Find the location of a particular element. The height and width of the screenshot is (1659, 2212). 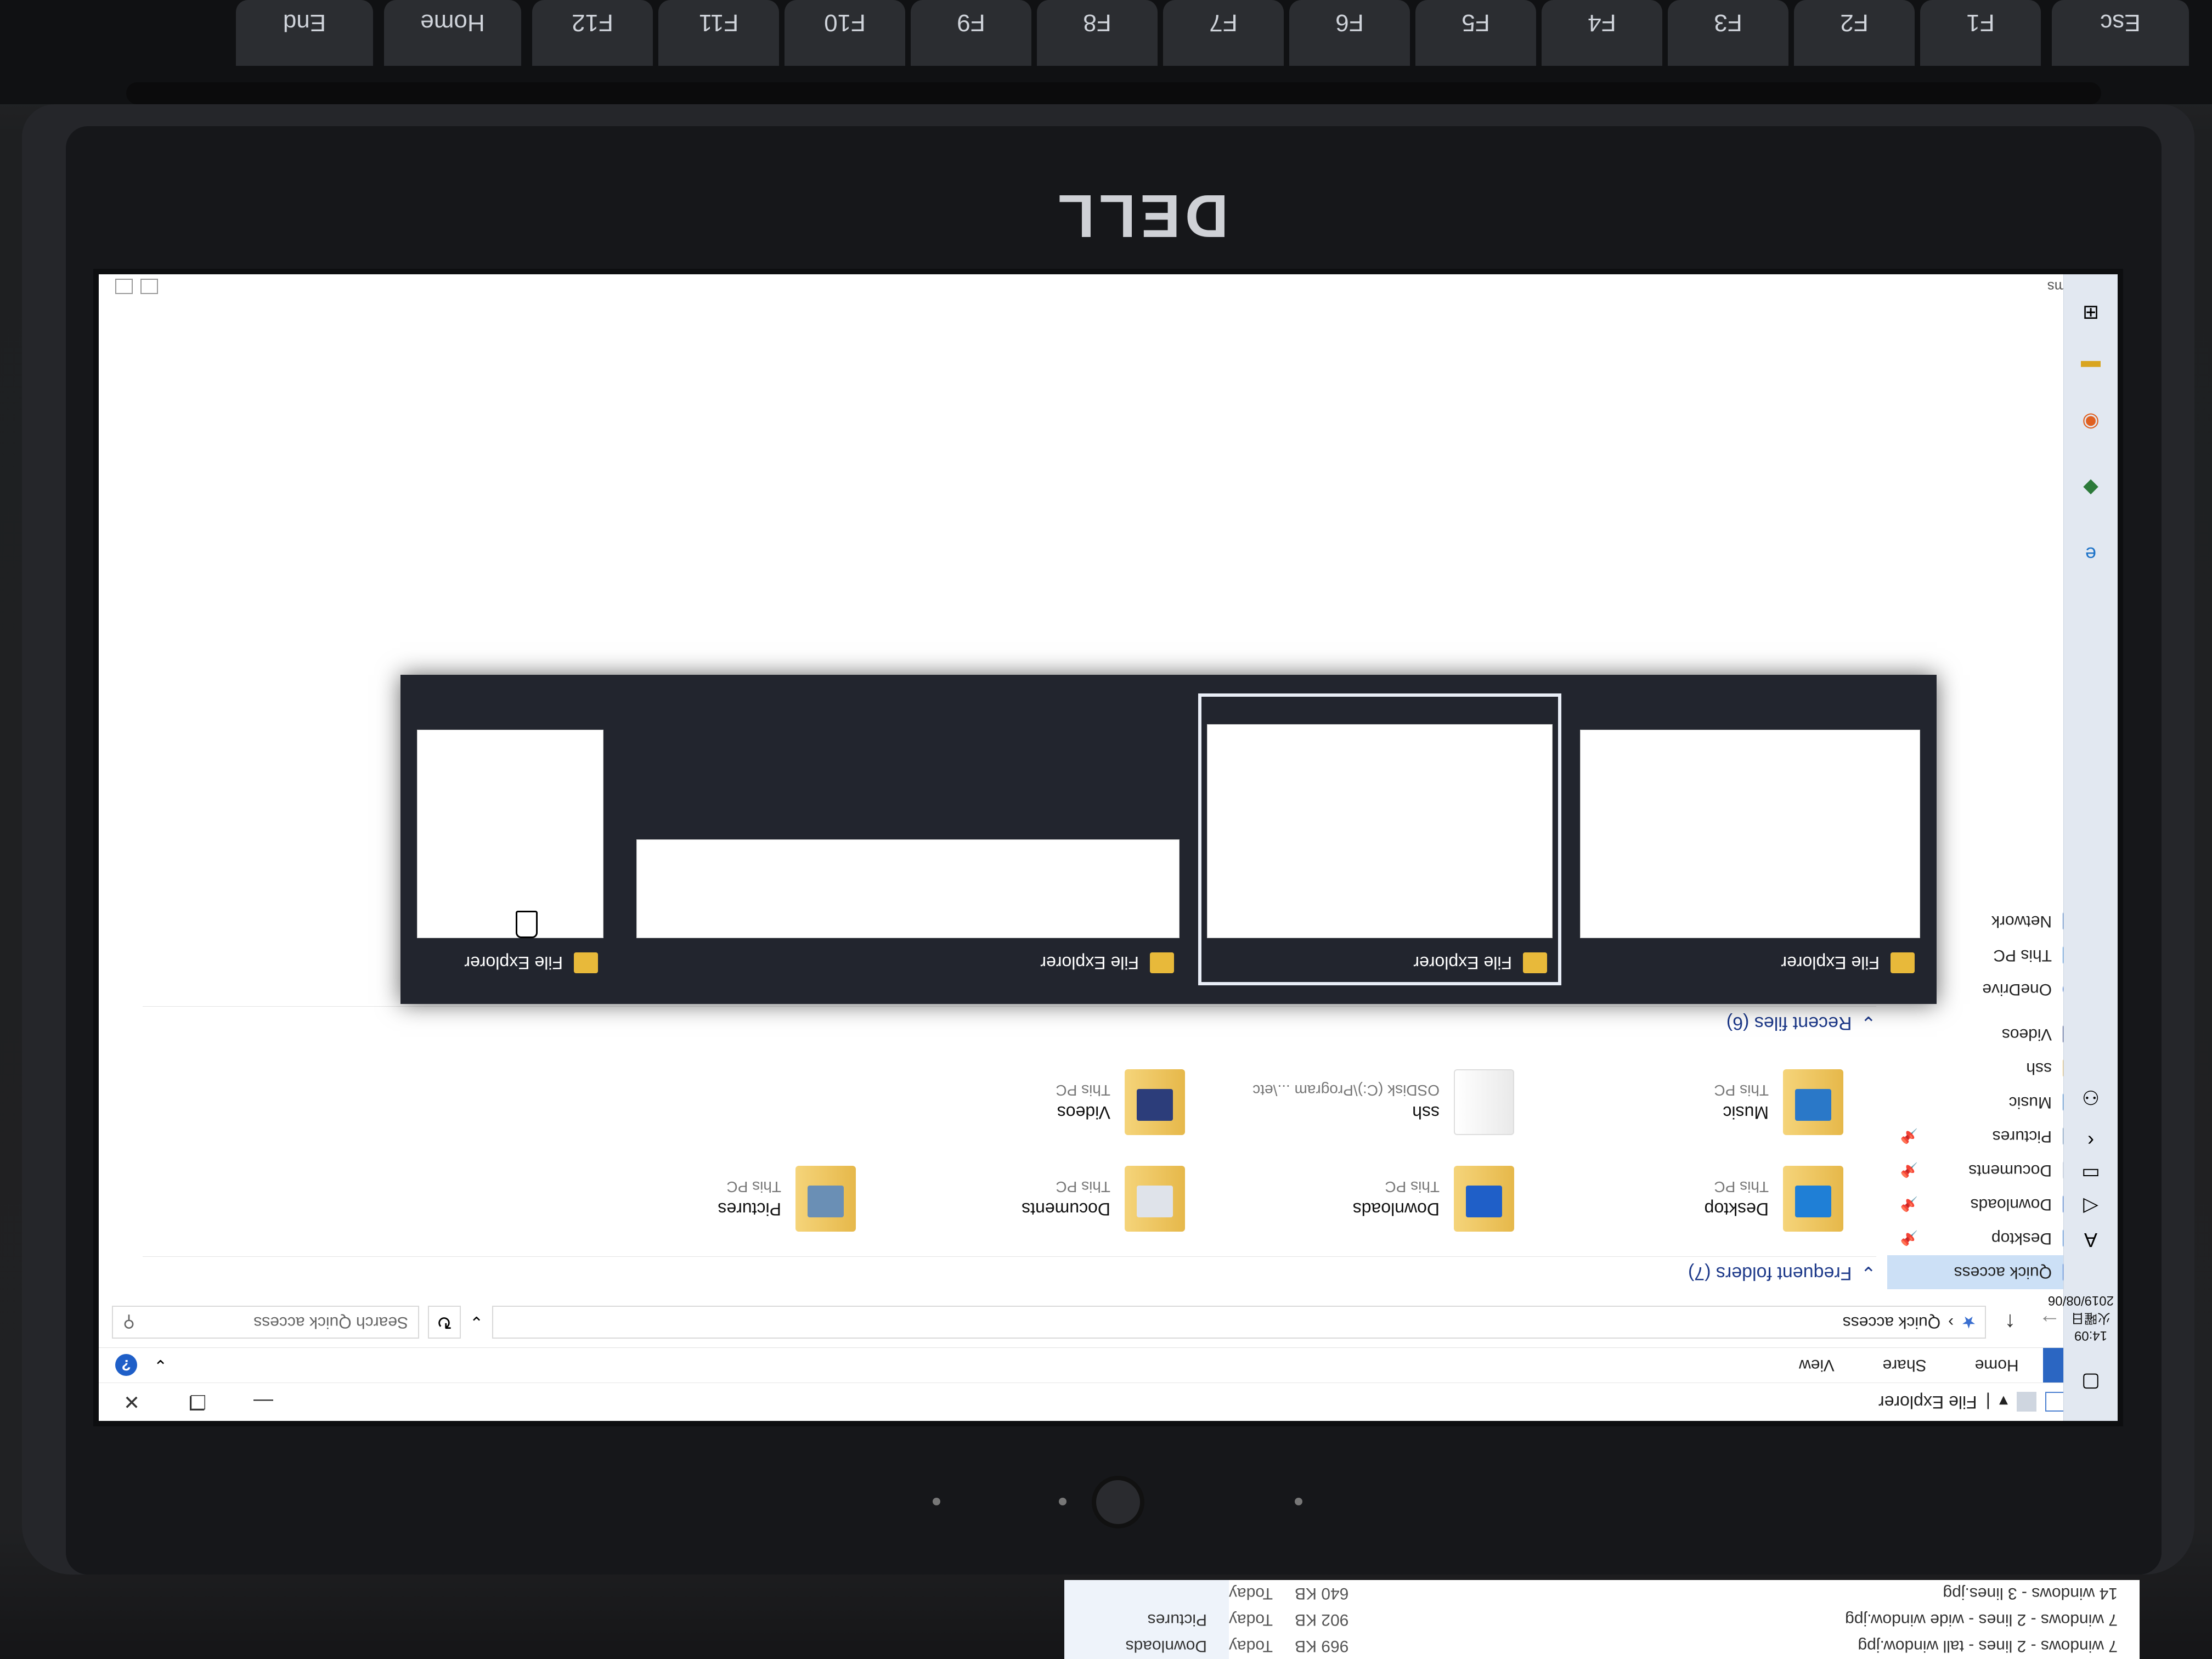

status-bar: 13 items is located at coordinates (1108, 287).